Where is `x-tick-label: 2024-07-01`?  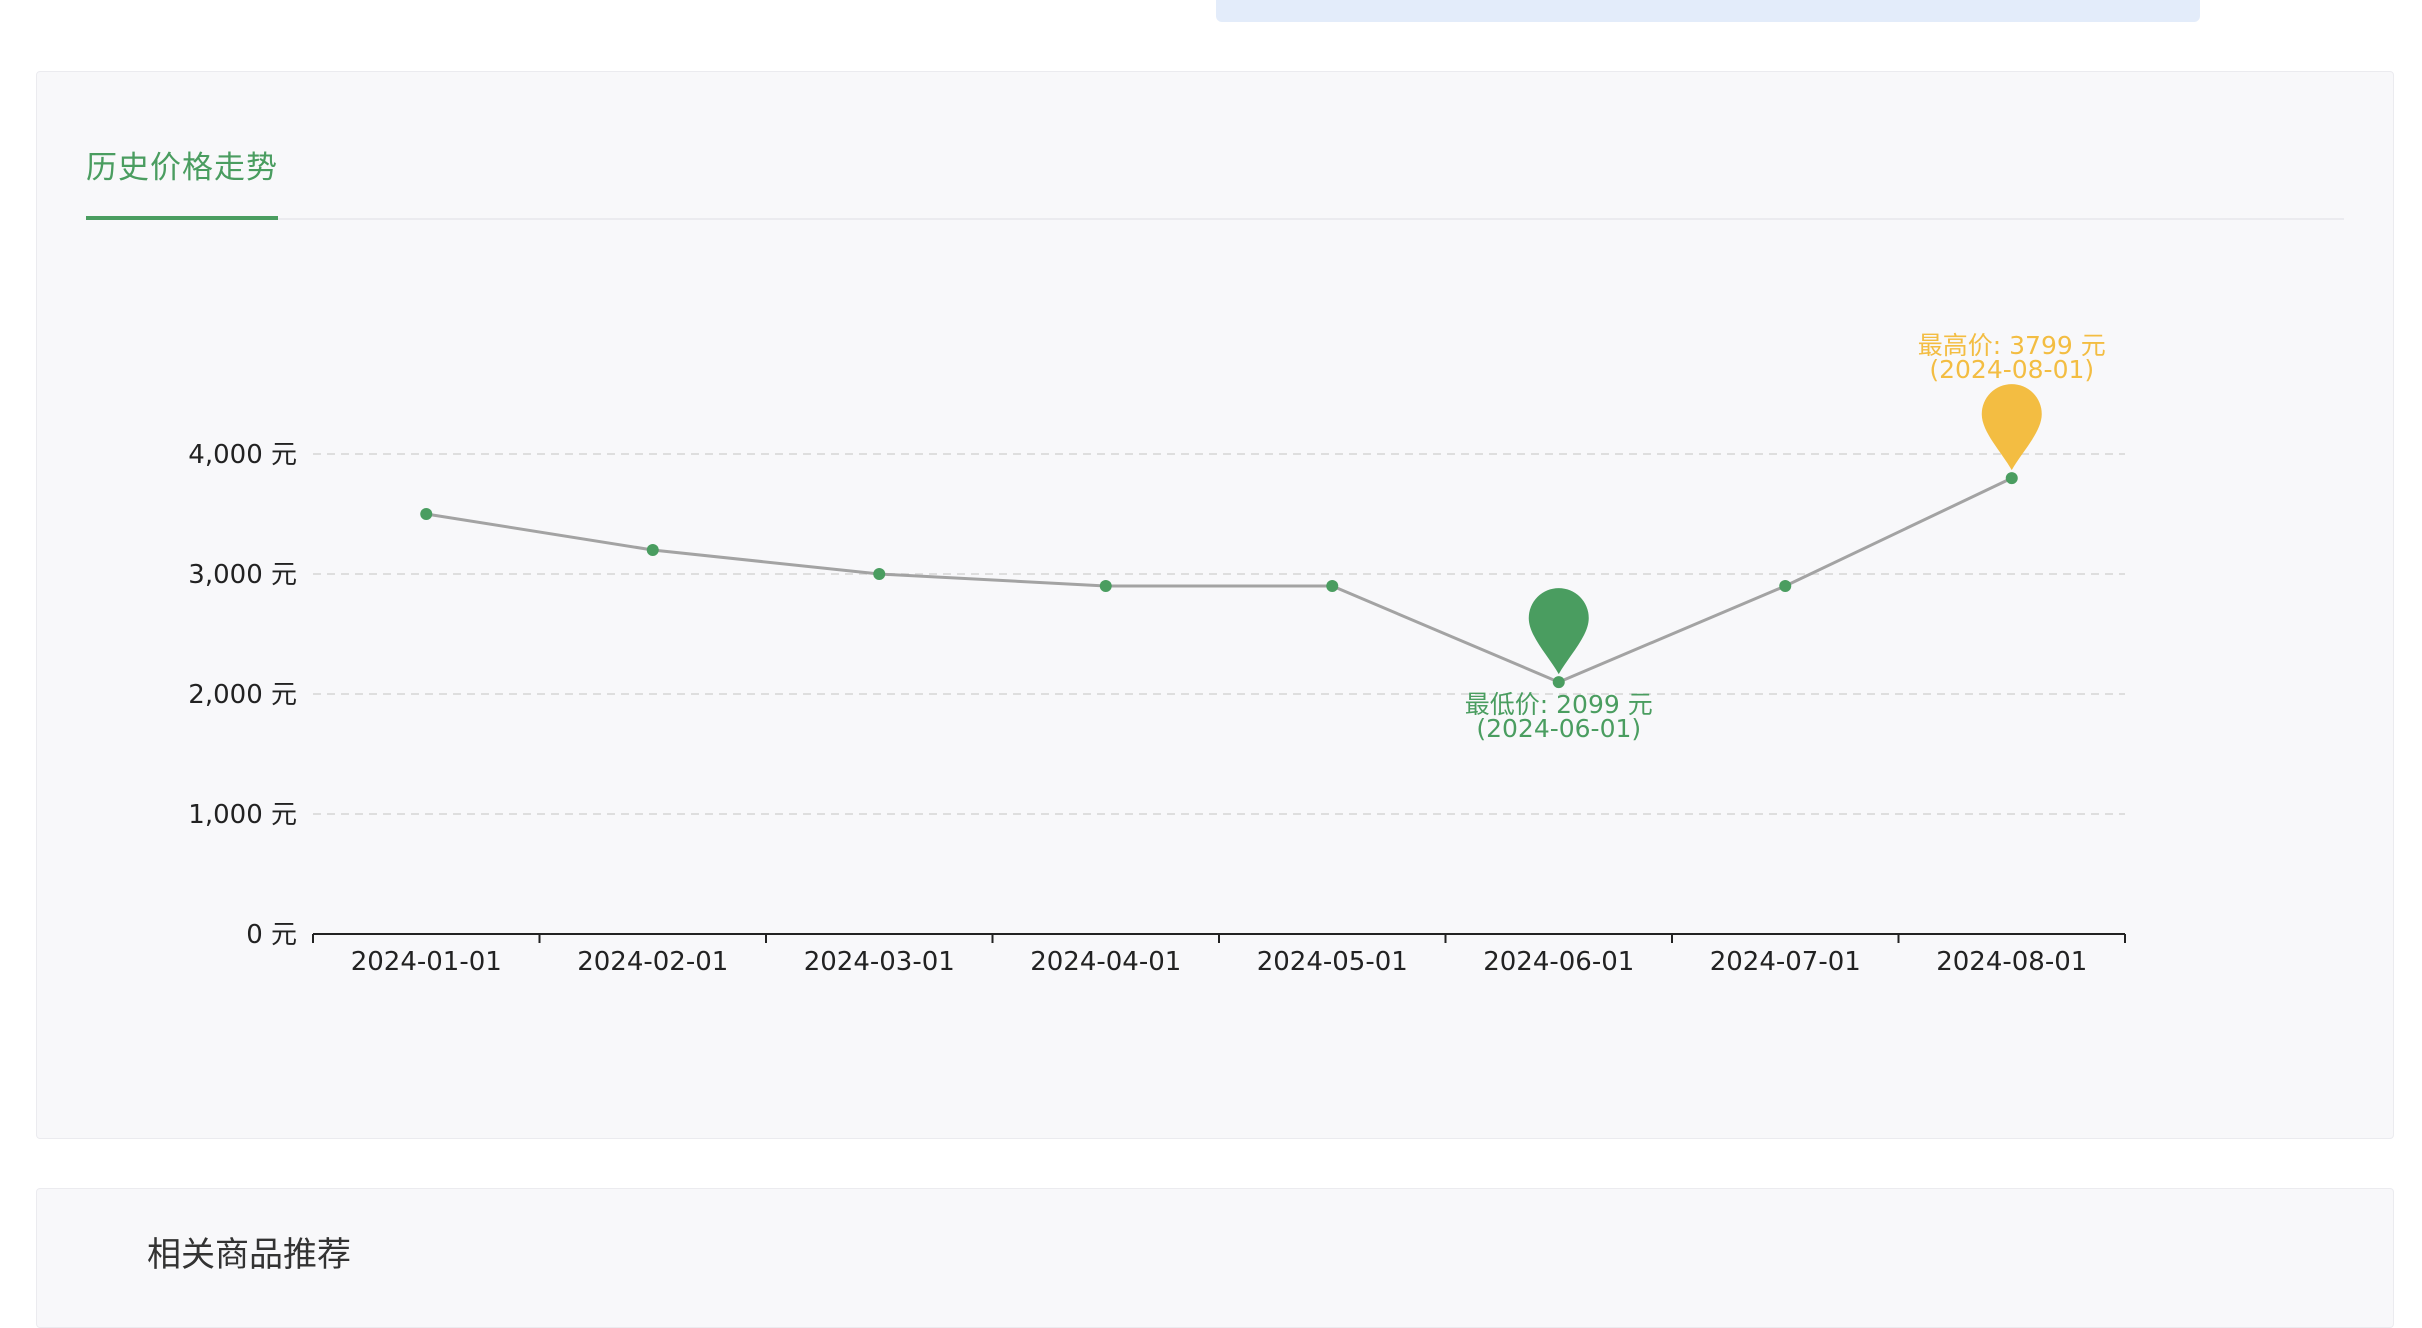 x-tick-label: 2024-07-01 is located at coordinates (1785, 962).